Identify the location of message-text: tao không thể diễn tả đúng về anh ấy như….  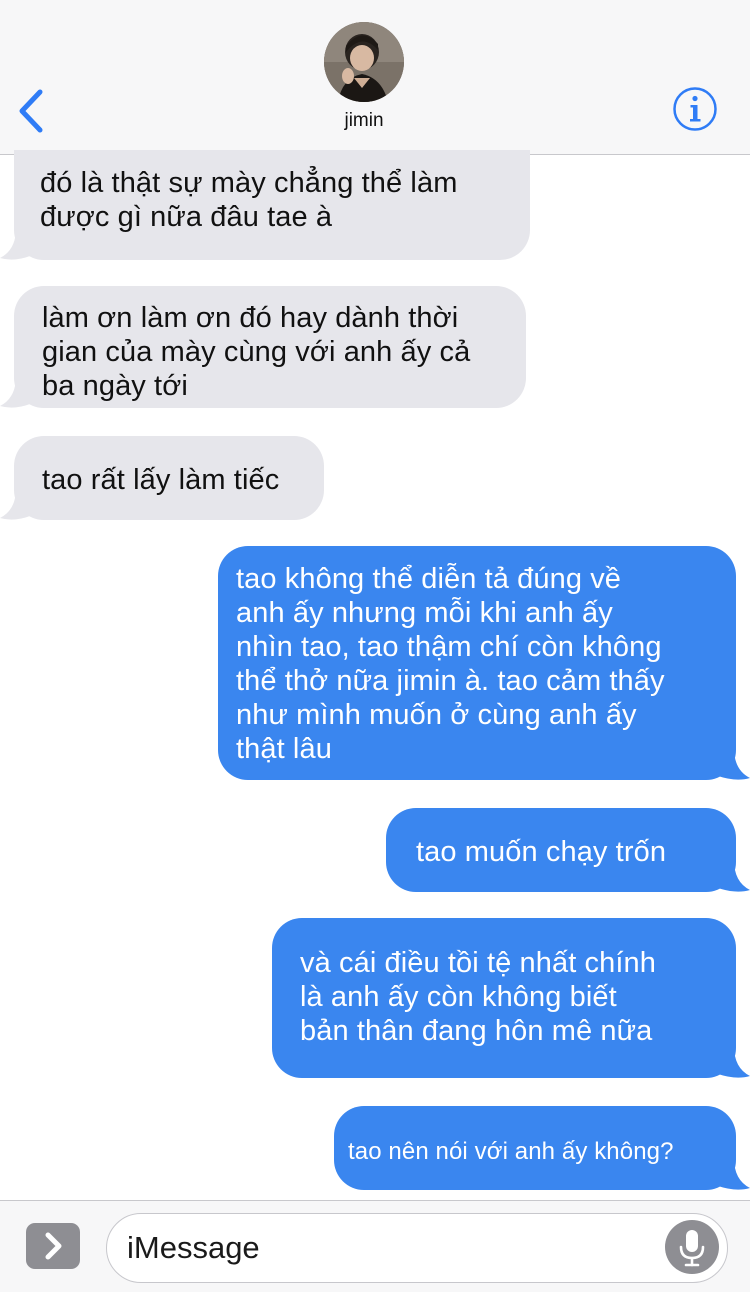
(450, 664).